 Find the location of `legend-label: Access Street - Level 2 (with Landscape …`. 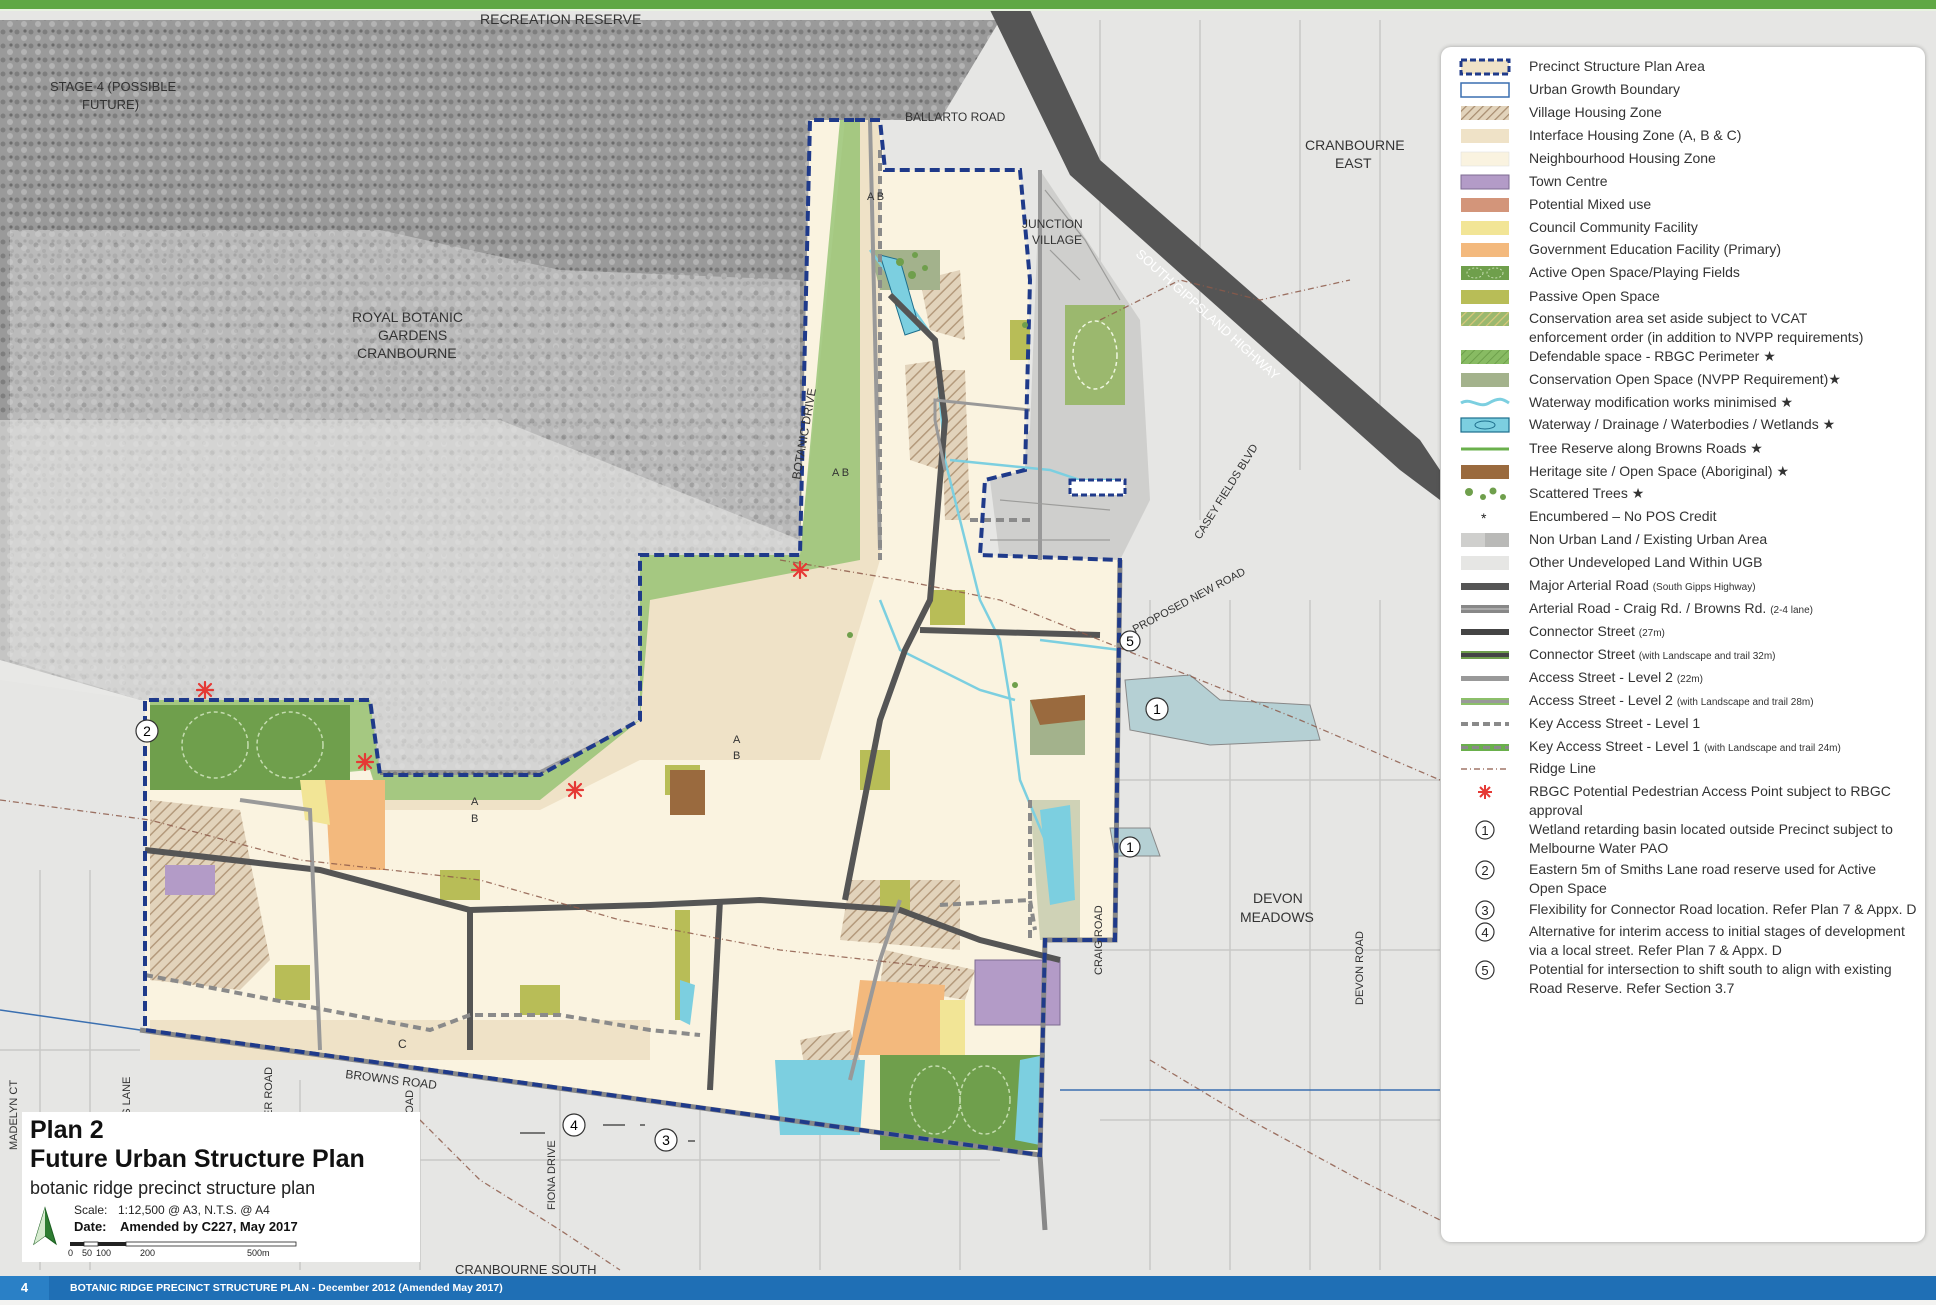

legend-label: Access Street - Level 2 (with Landscape … is located at coordinates (1671, 701).